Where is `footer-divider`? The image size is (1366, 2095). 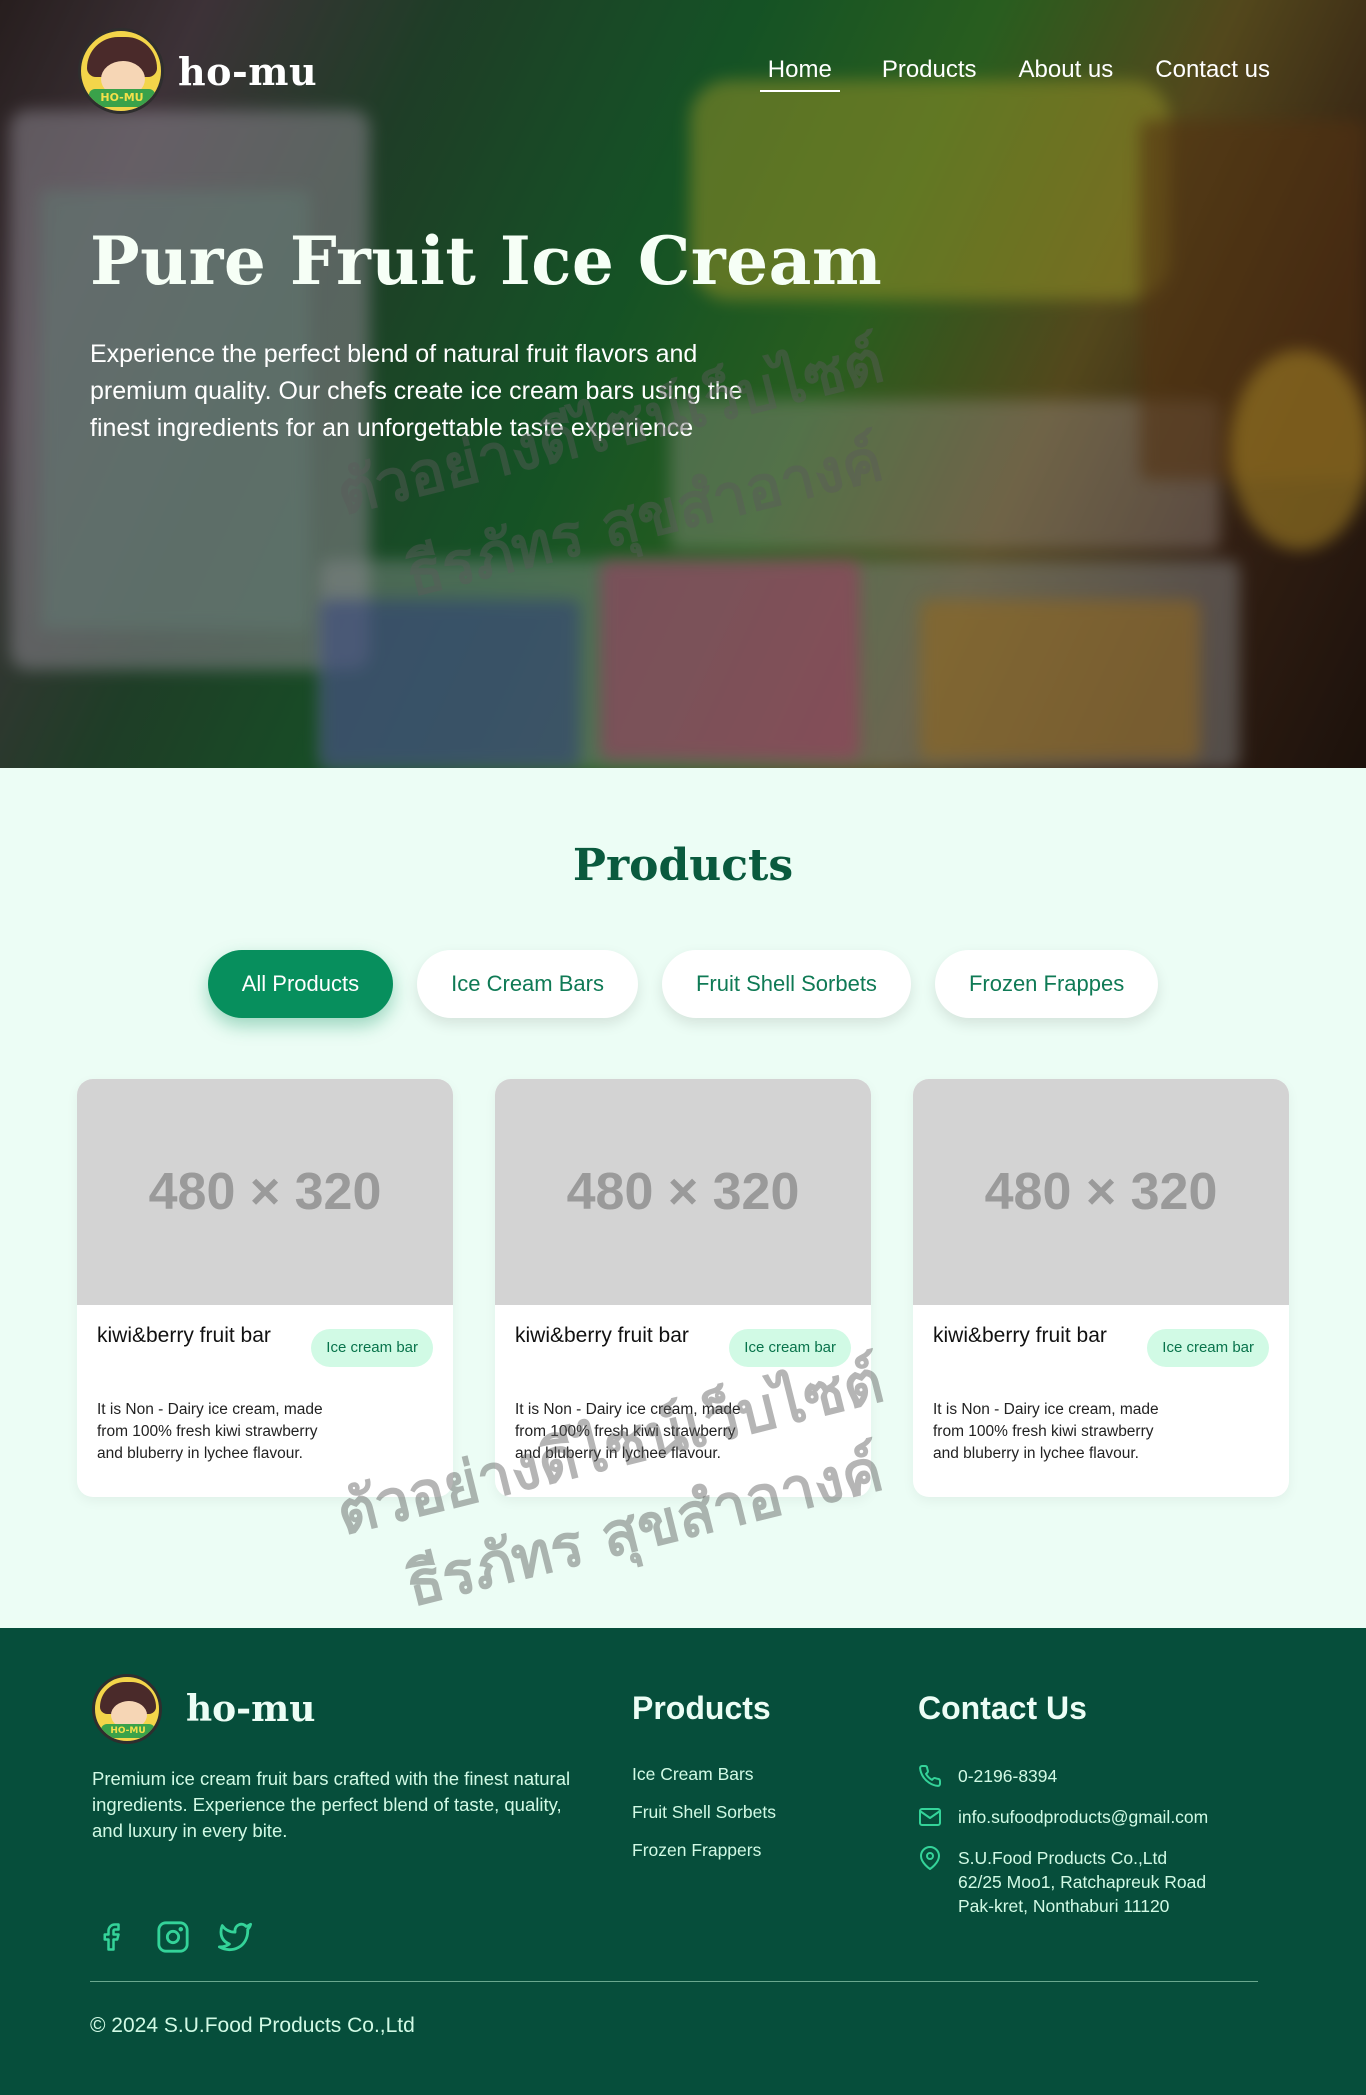 footer-divider is located at coordinates (674, 1981).